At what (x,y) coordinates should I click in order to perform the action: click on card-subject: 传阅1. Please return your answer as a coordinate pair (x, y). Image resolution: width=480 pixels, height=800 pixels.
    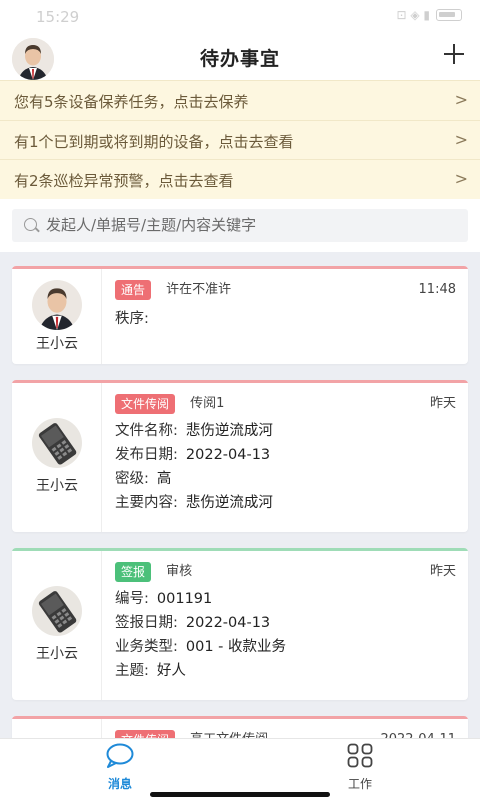
    Looking at the image, I should click on (207, 403).